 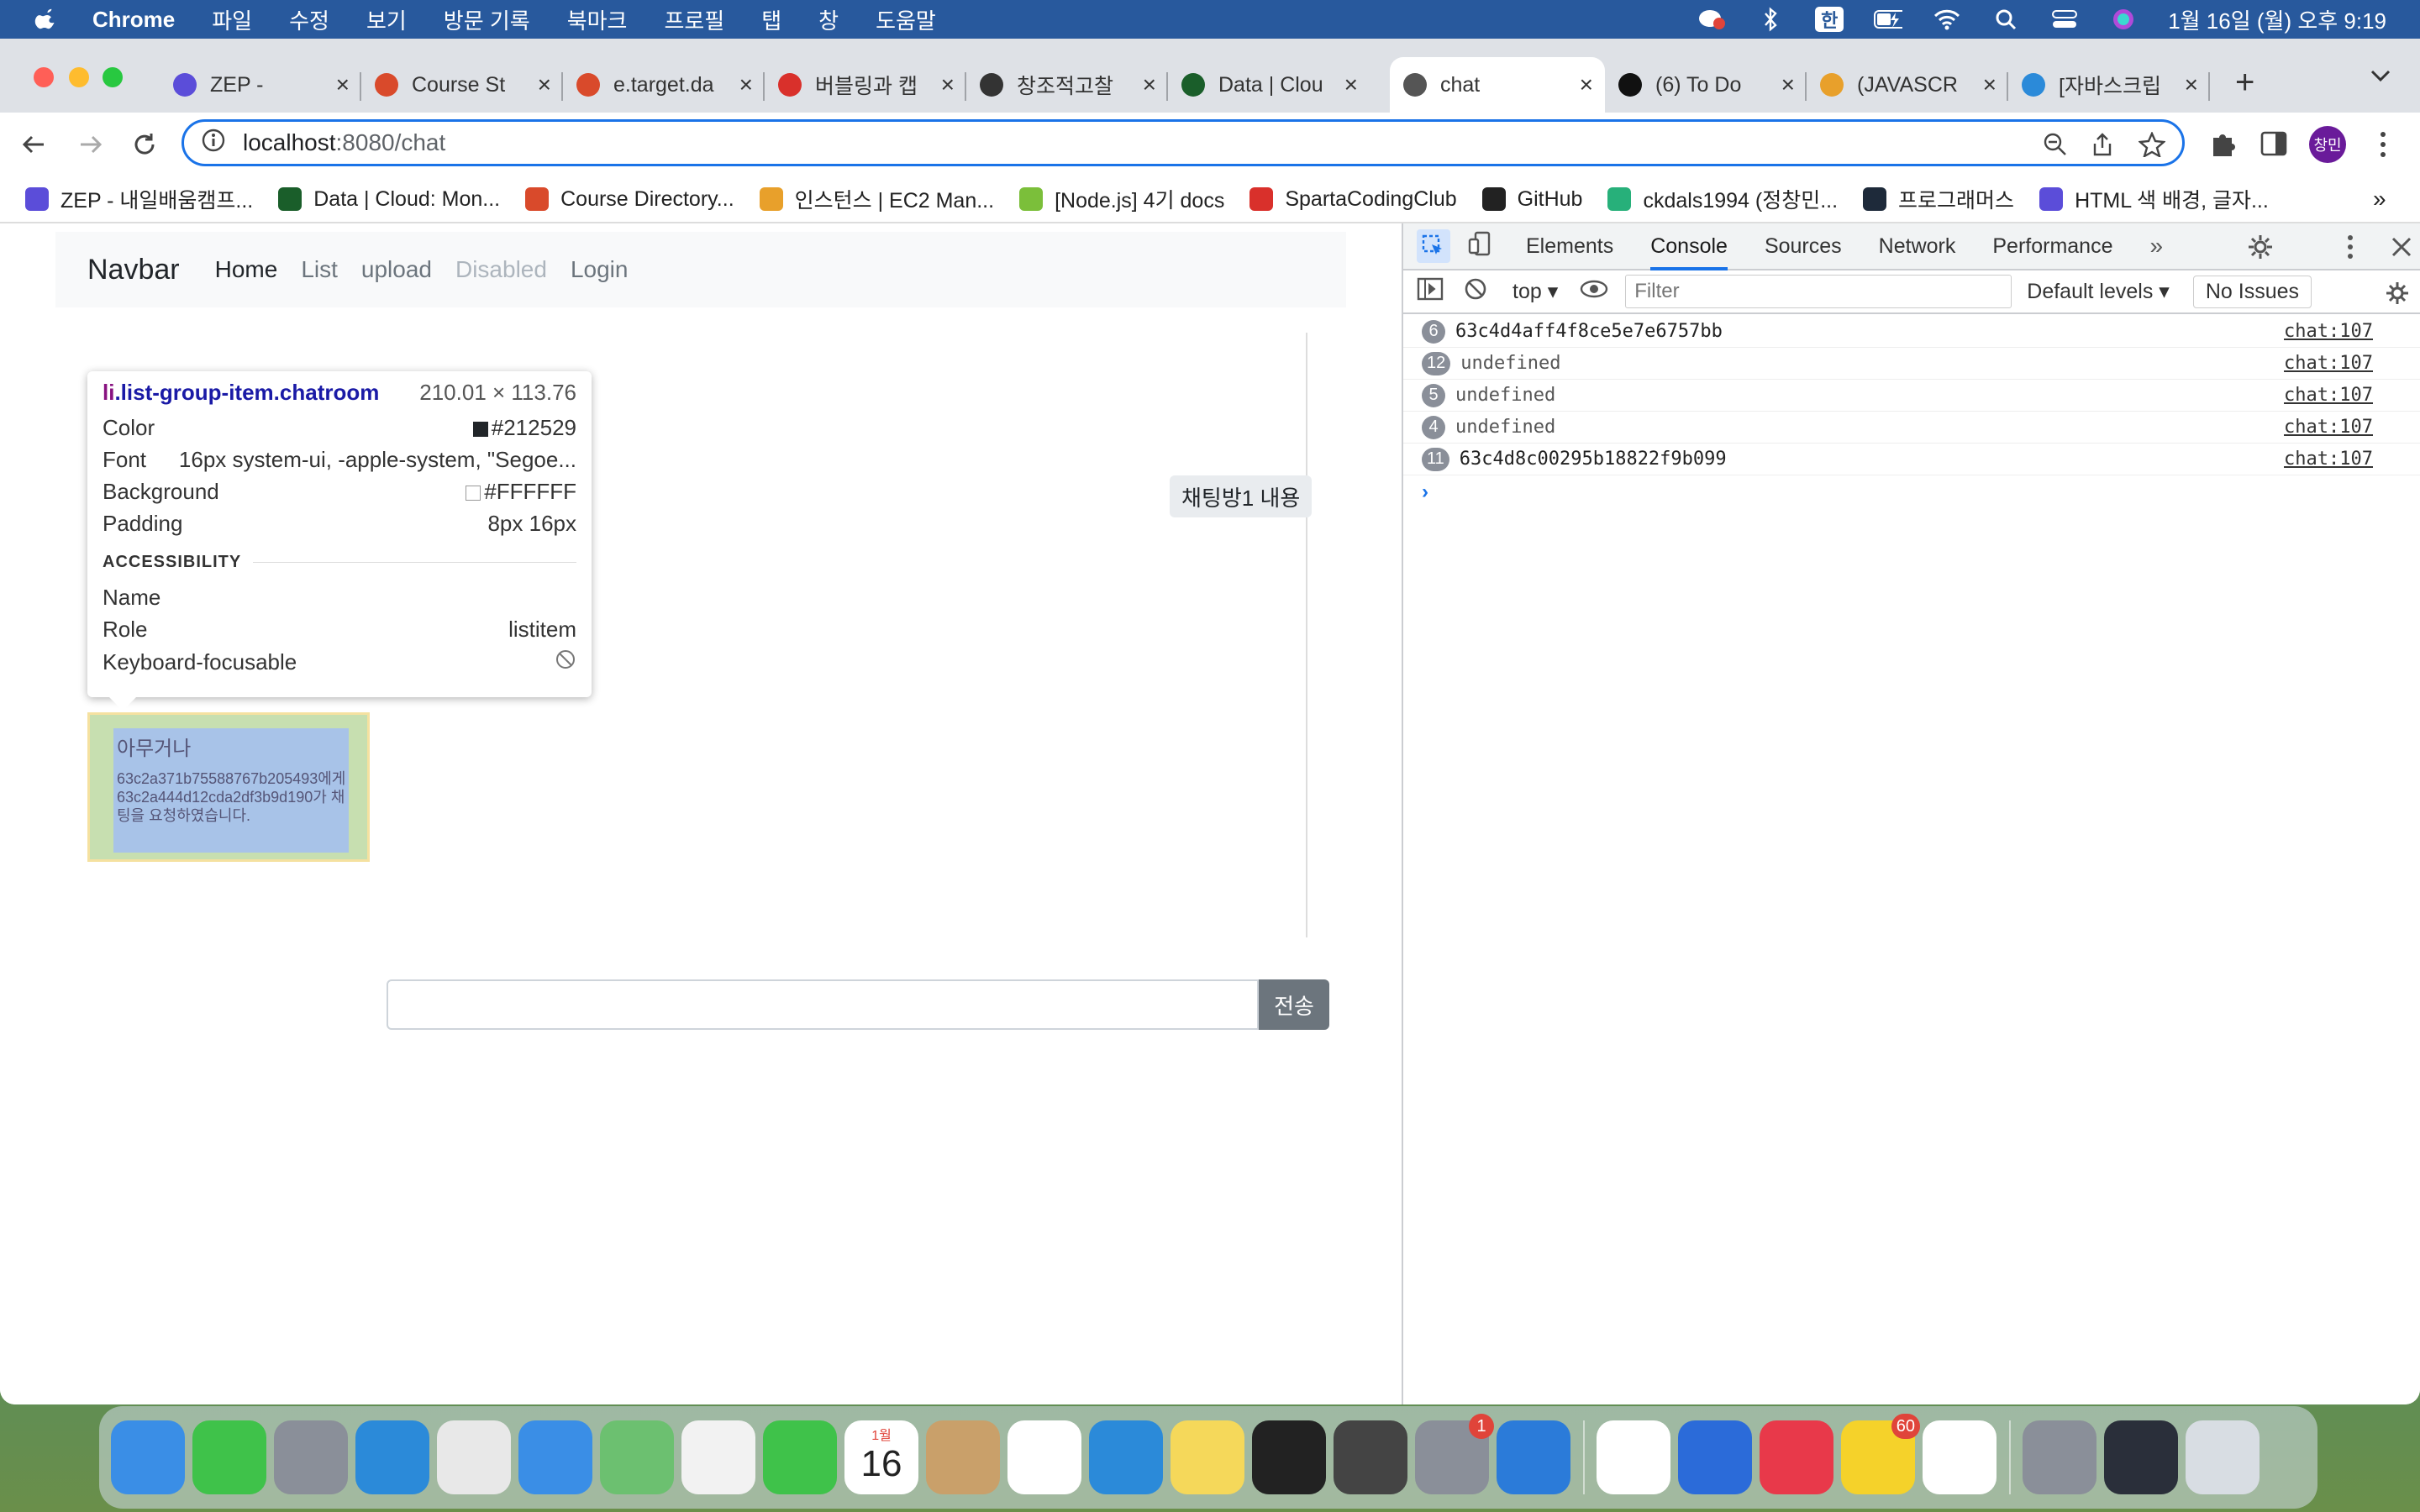 What do you see at coordinates (232, 19) in the screenshot?
I see `menu-file: 파일` at bounding box center [232, 19].